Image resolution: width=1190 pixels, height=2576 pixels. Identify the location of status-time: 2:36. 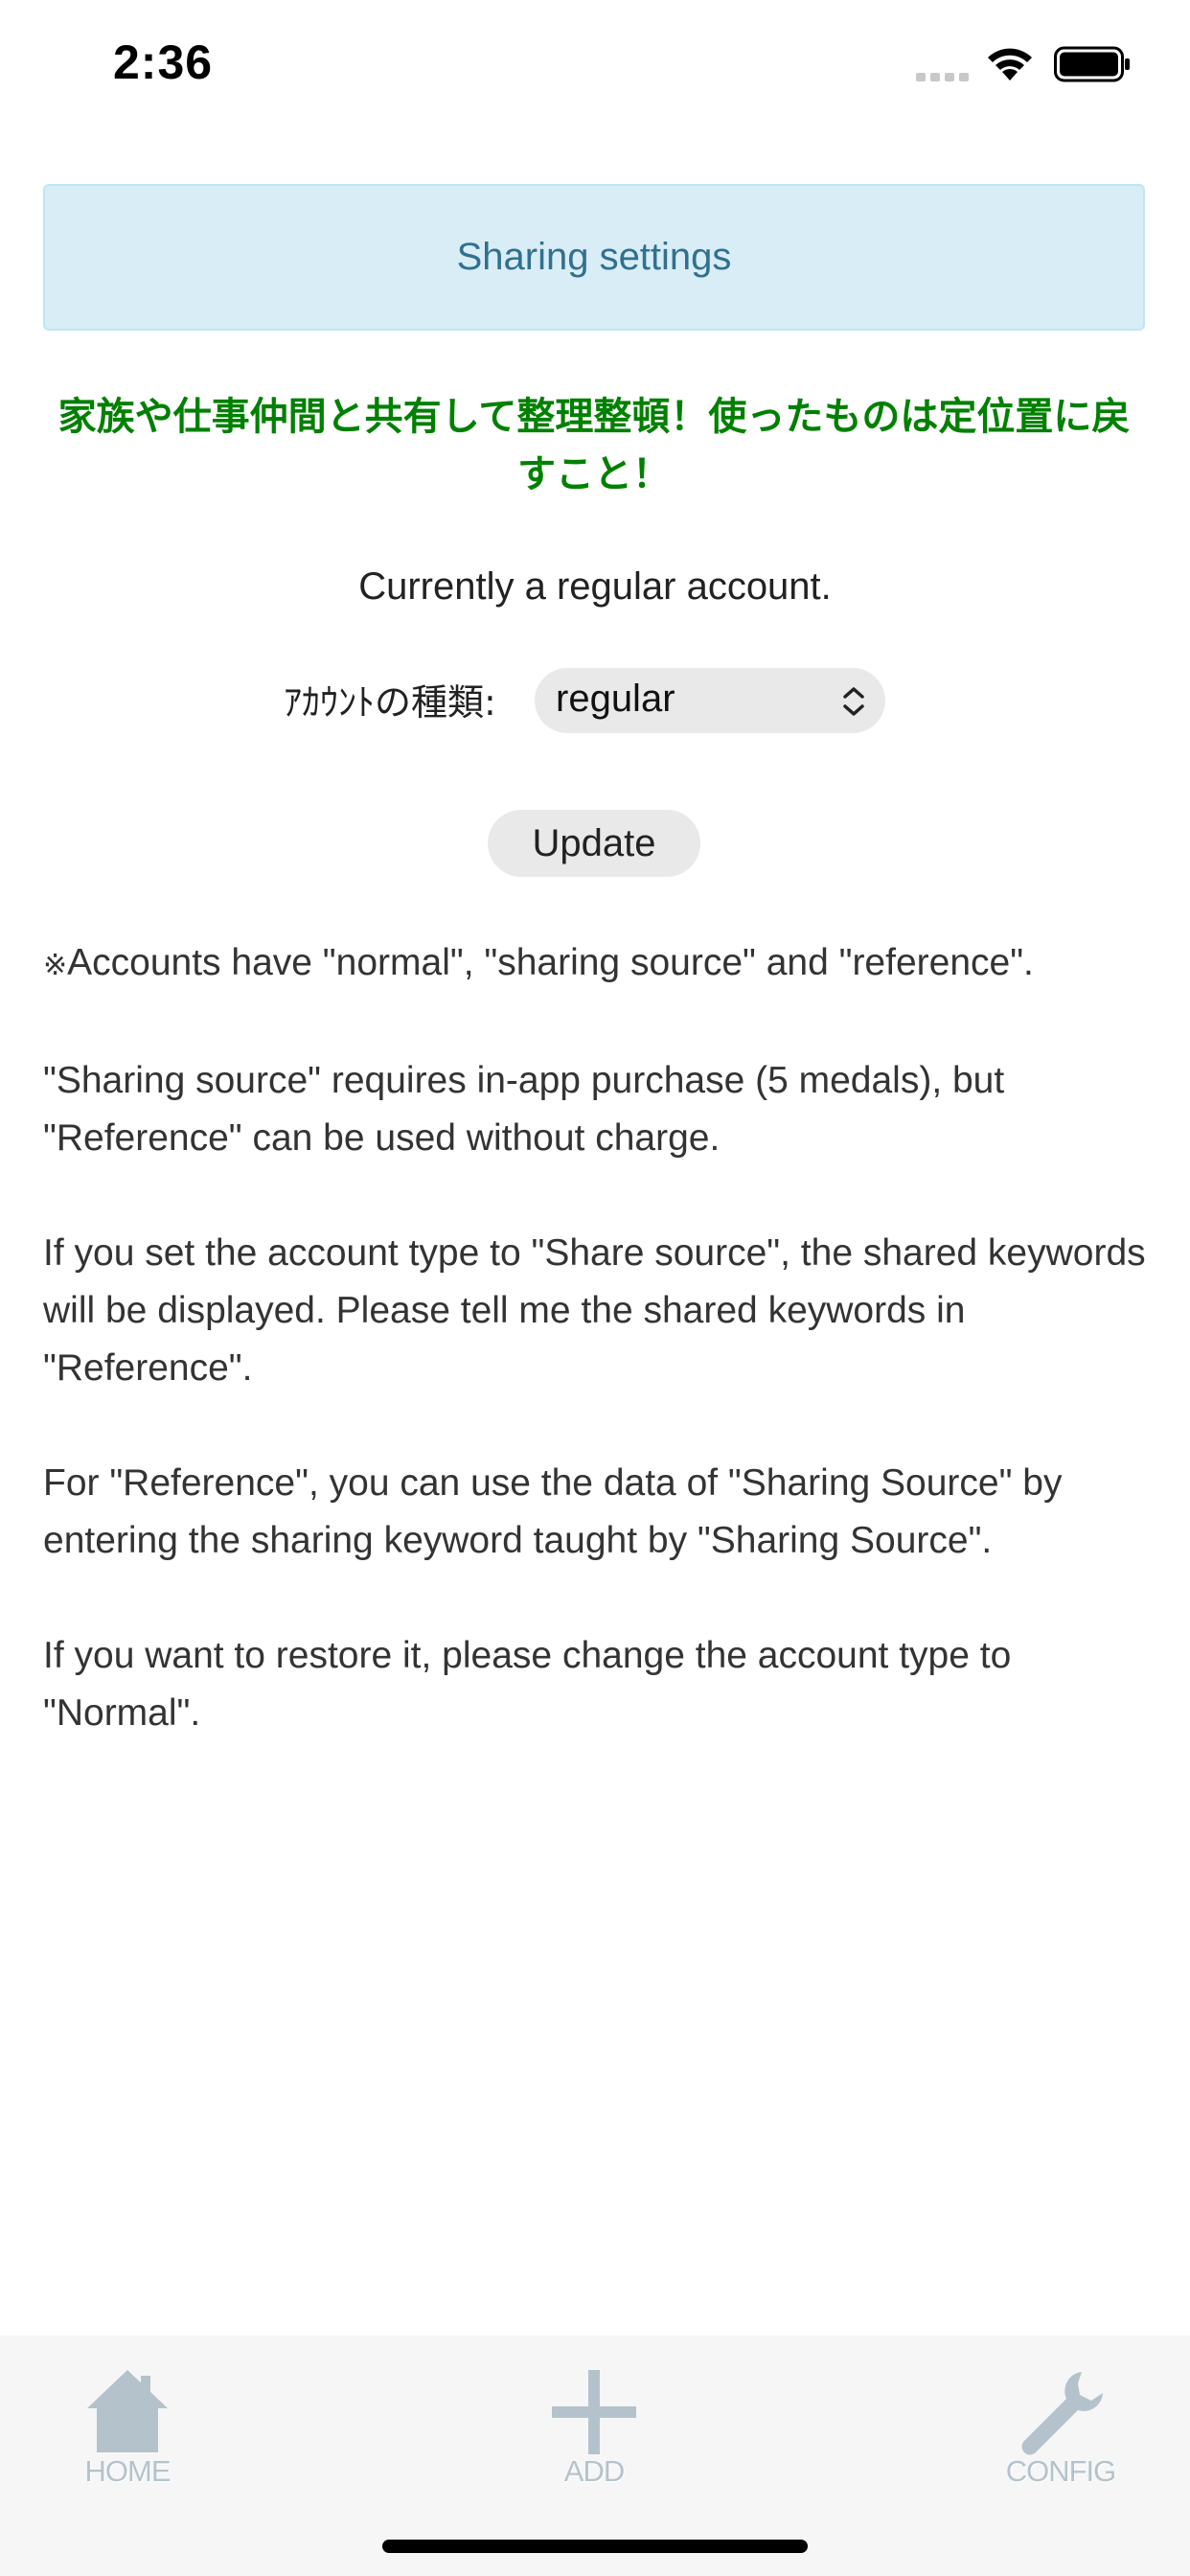
(163, 62).